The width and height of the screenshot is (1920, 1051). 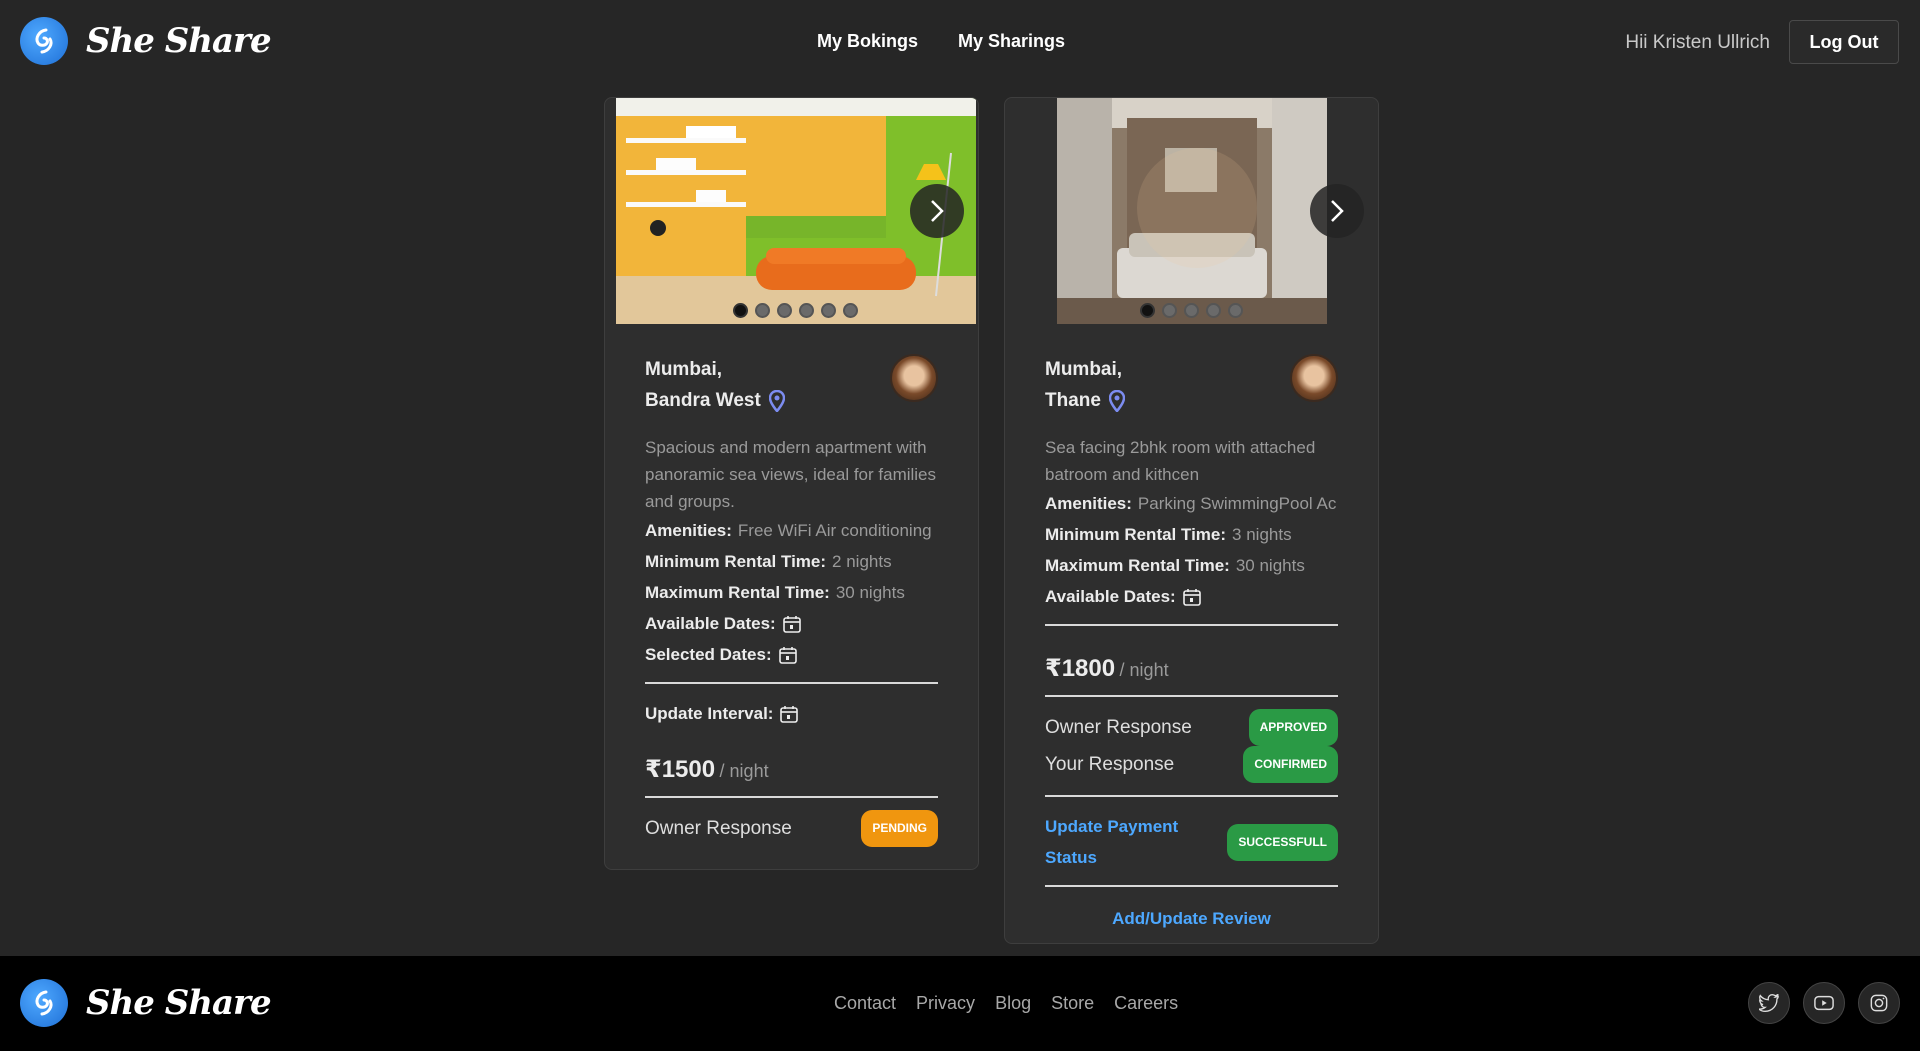 I want to click on status-badge: CONFIRMED, so click(x=1290, y=764).